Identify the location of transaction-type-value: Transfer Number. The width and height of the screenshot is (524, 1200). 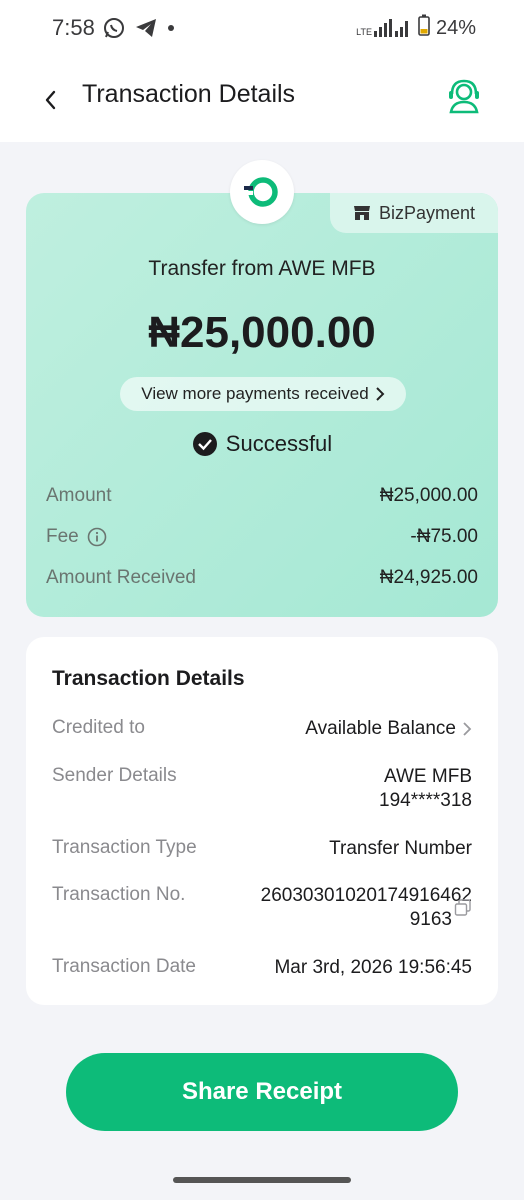
(400, 848).